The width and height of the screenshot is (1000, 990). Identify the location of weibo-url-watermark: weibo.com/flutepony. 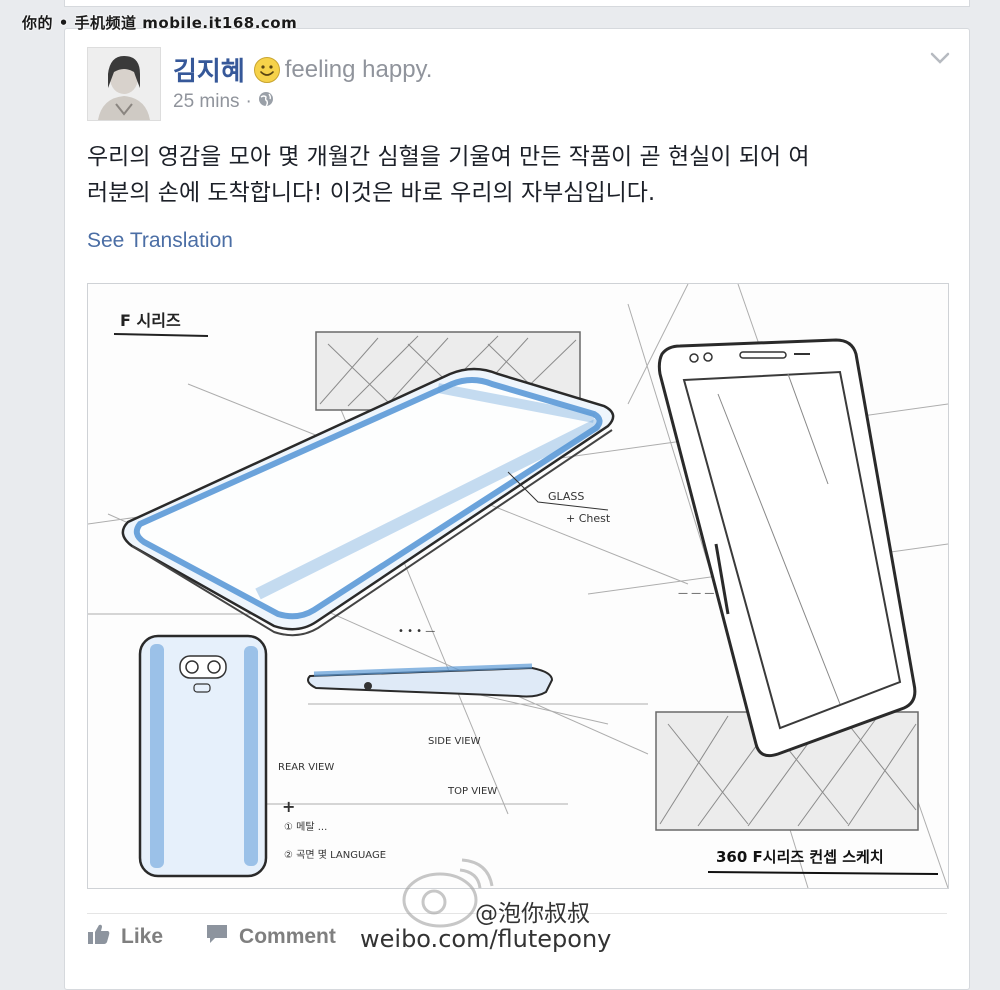
(486, 939).